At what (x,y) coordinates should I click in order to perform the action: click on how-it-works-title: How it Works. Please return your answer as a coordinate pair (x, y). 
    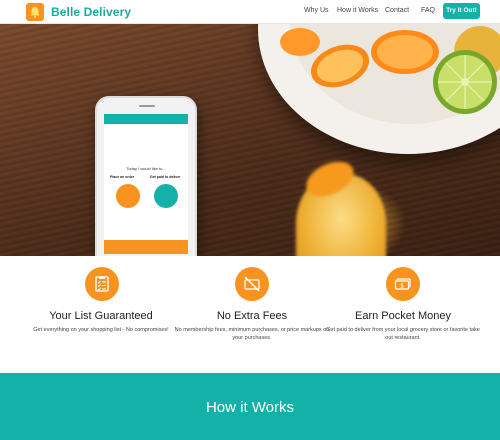
    Looking at the image, I should click on (250, 407).